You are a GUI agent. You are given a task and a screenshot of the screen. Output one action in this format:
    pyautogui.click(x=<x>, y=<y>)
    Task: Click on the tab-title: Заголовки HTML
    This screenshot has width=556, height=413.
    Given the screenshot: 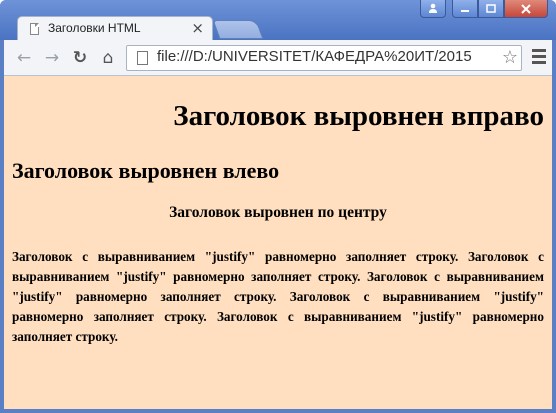 What is the action you would take?
    pyautogui.click(x=94, y=28)
    